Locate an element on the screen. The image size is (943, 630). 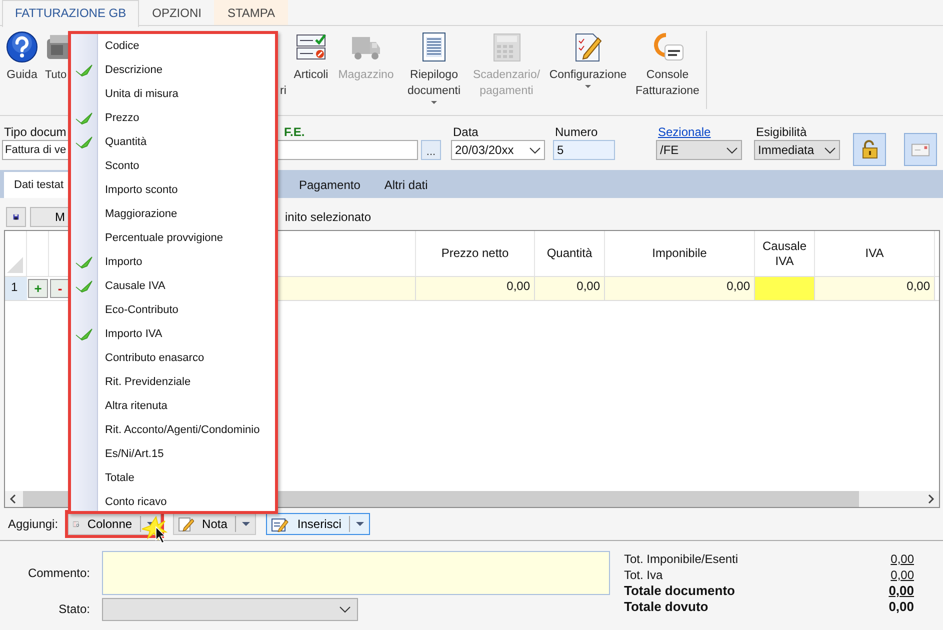
dropdown: Immediata is located at coordinates (797, 150).